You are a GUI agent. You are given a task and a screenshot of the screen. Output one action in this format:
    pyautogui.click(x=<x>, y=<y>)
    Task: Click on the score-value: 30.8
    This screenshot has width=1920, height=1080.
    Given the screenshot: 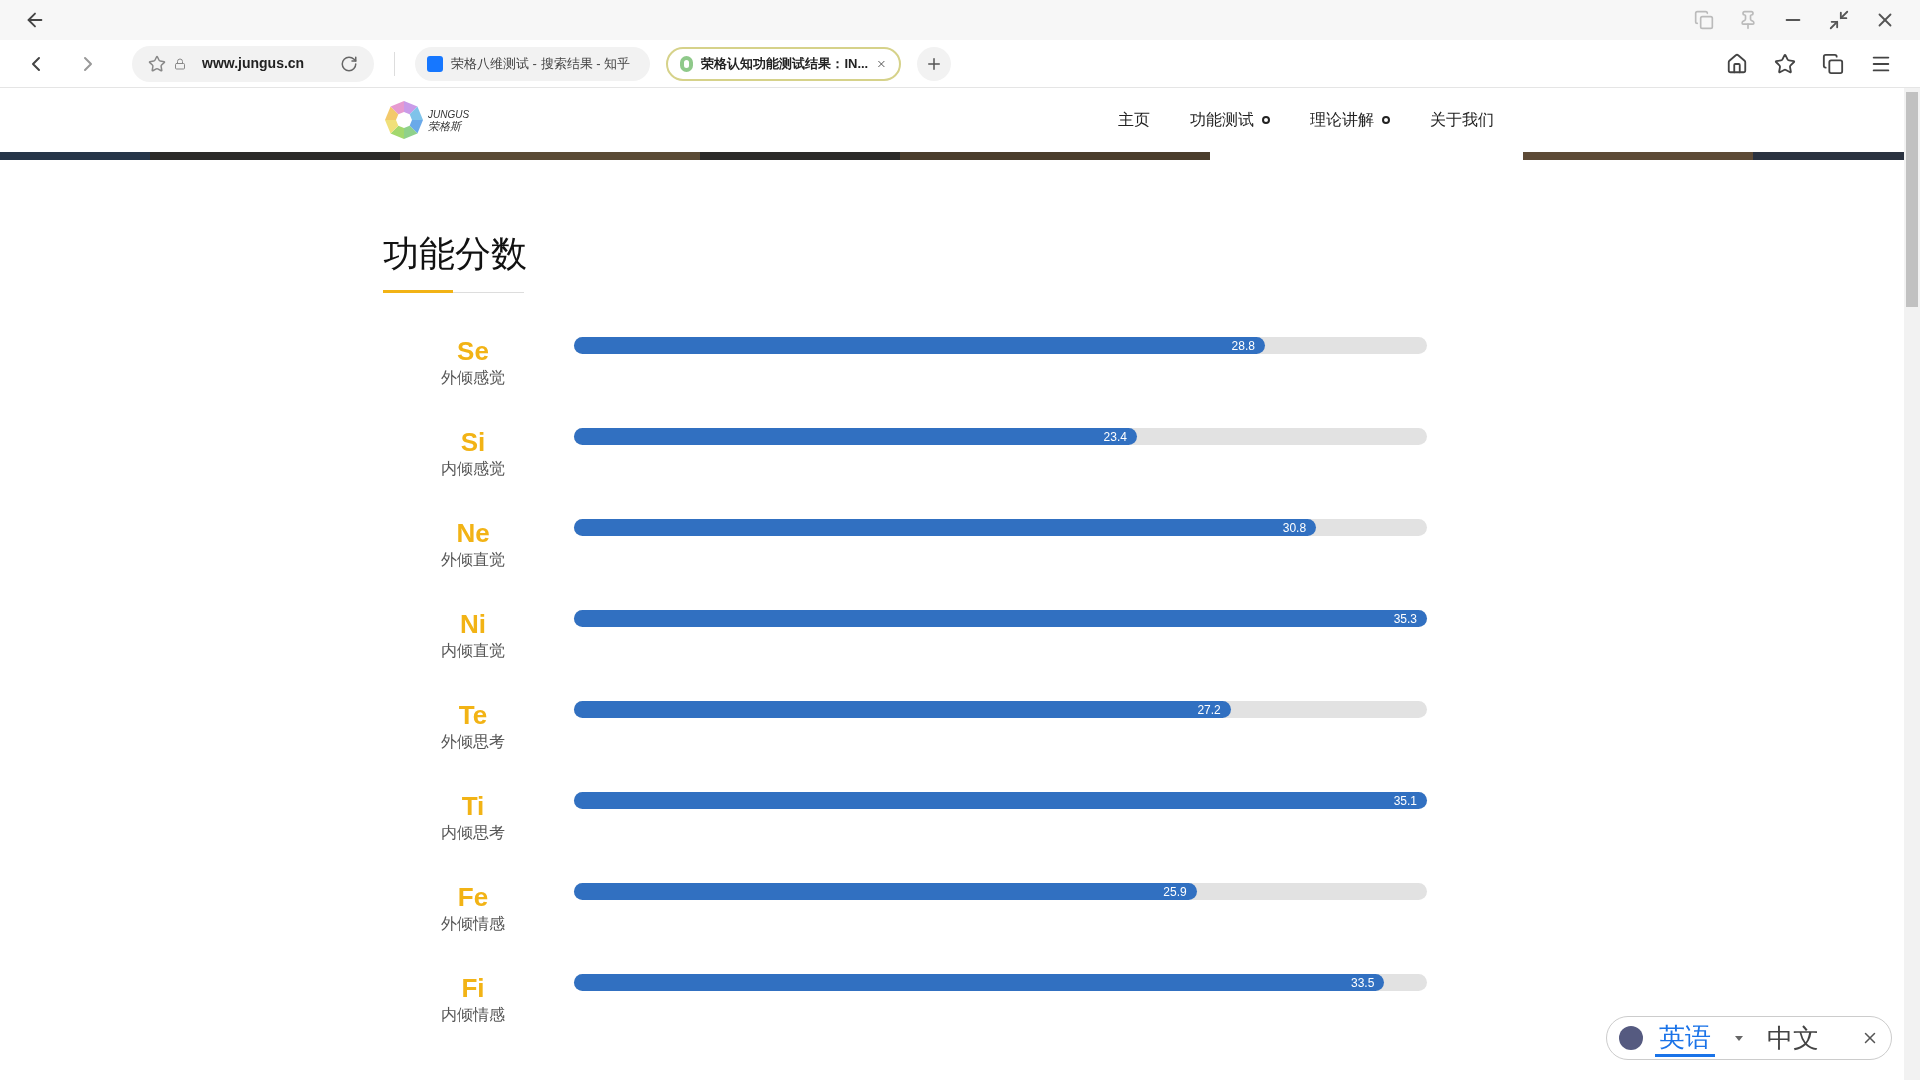 What is the action you would take?
    pyautogui.click(x=1294, y=528)
    